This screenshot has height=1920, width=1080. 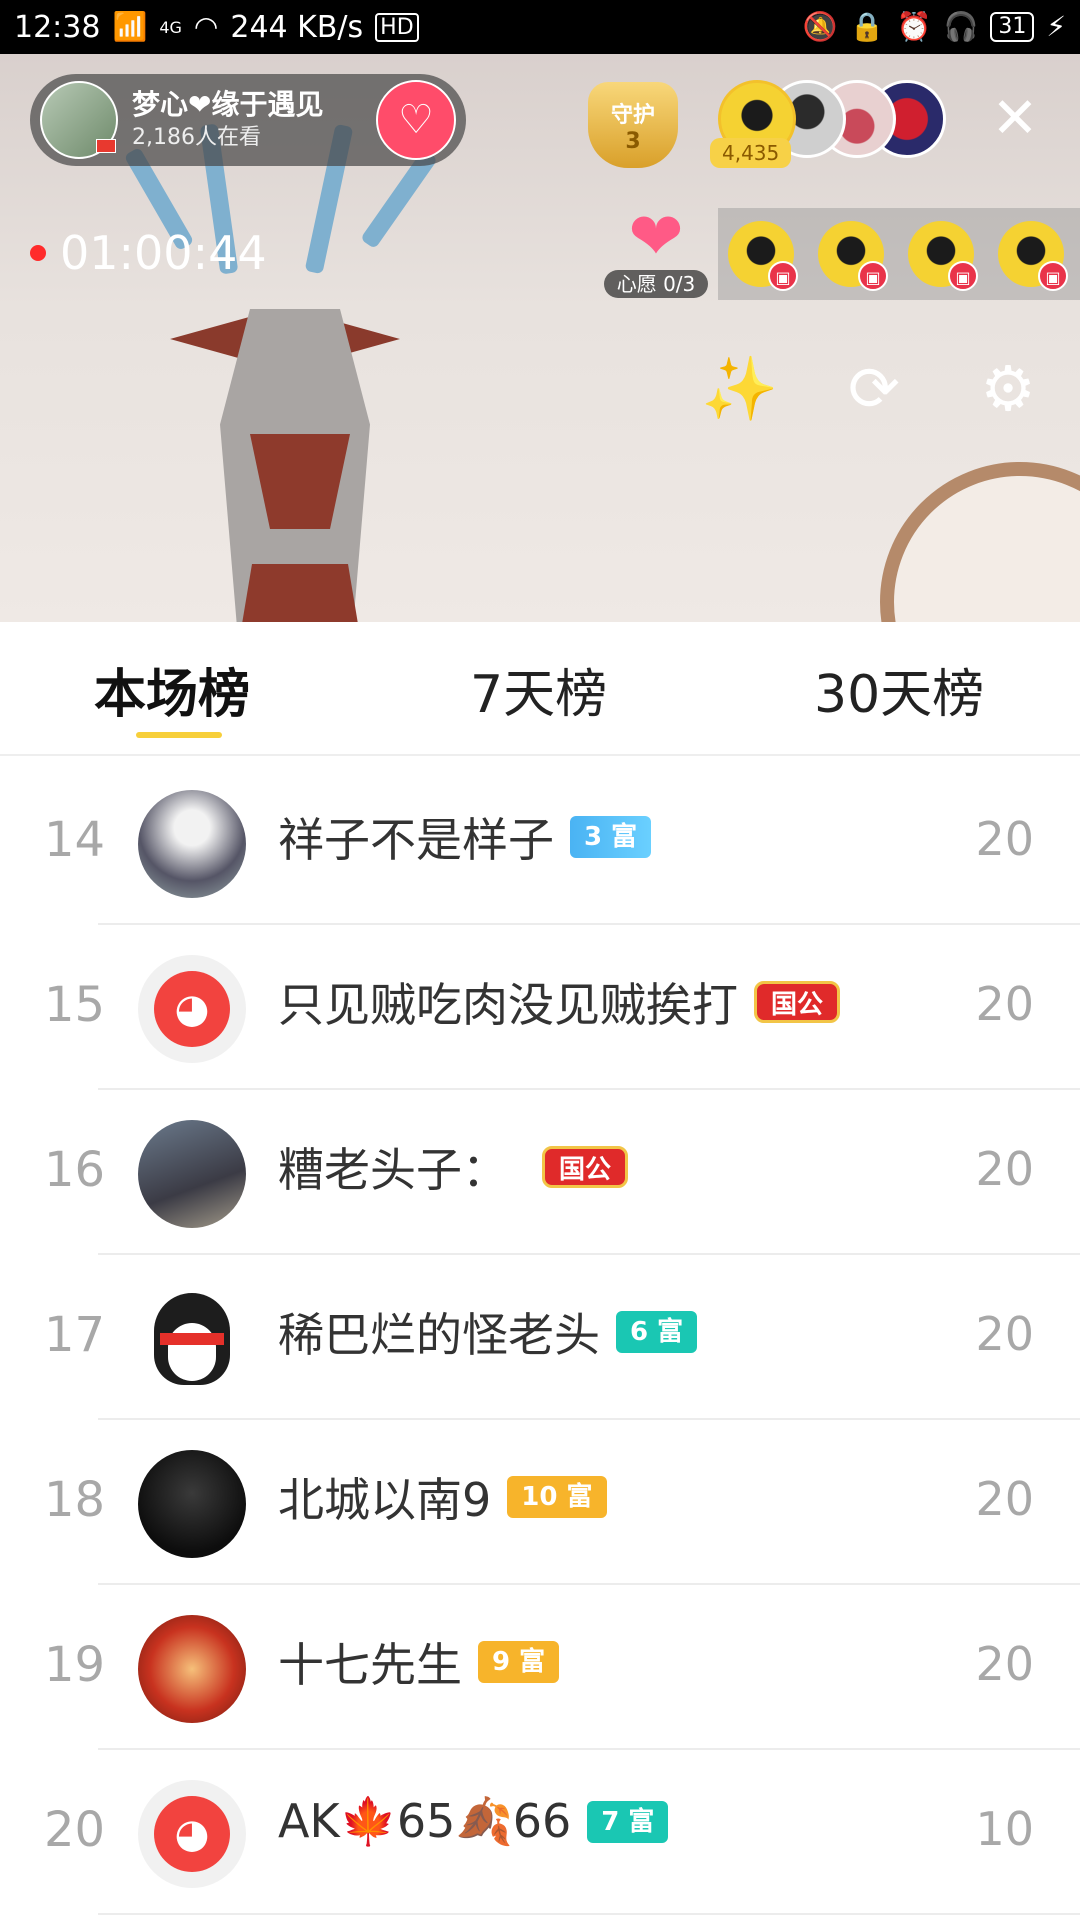 What do you see at coordinates (656, 236) in the screenshot?
I see `heart-icon: ❤` at bounding box center [656, 236].